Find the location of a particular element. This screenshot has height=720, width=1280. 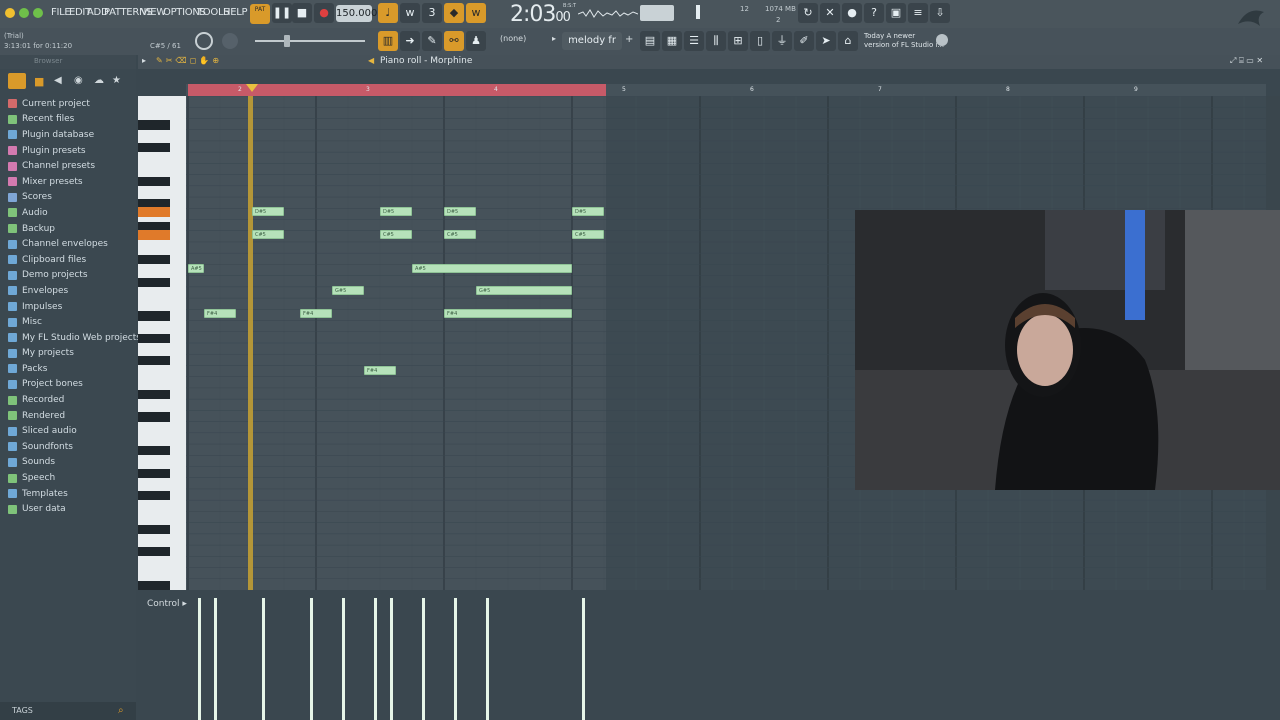

piano-roll-view-icon: ▥ is located at coordinates (388, 41).